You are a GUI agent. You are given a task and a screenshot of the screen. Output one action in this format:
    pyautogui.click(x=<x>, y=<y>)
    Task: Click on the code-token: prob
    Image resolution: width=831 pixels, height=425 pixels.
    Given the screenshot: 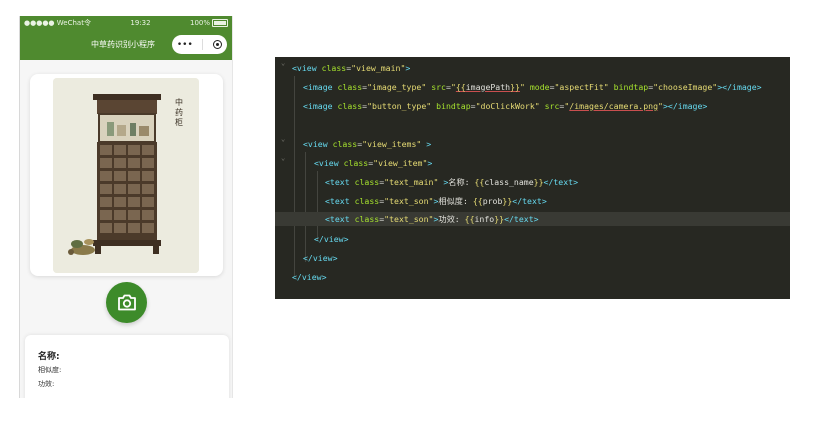 What is the action you would take?
    pyautogui.click(x=492, y=201)
    